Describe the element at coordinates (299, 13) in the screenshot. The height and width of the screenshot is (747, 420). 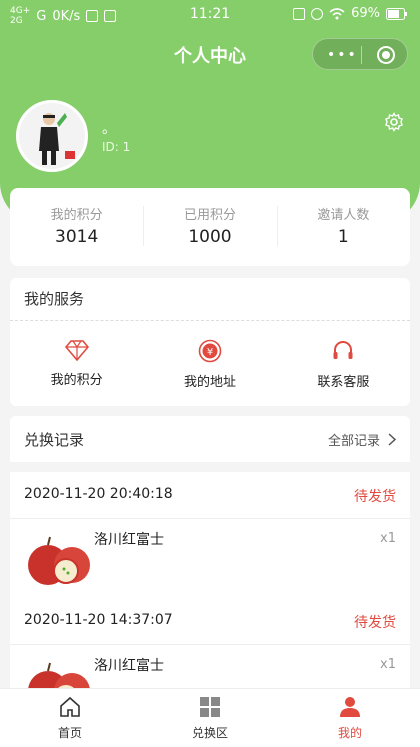
I see `vibrate-icon` at that location.